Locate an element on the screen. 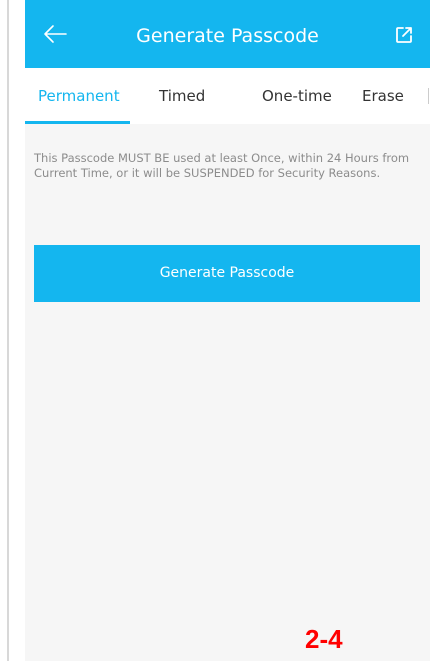 Image resolution: width=430 pixels, height=661 pixels. app-header: Generate Passcode is located at coordinates (227, 34).